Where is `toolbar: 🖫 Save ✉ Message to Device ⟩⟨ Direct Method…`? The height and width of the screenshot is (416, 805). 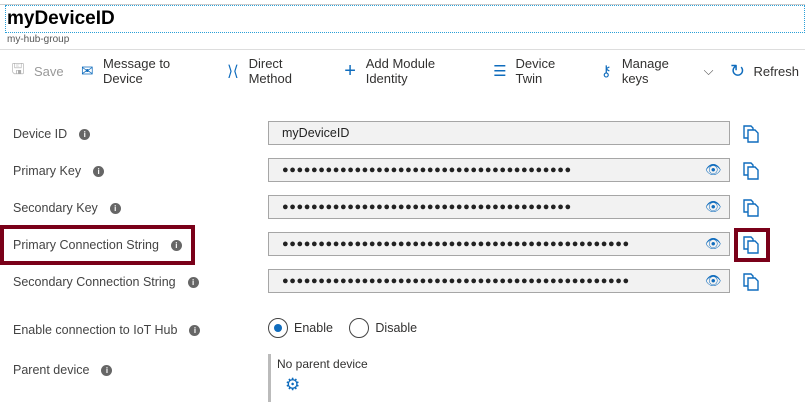
toolbar: 🖫 Save ✉ Message to Device ⟩⟨ Direct Method… is located at coordinates (402, 71).